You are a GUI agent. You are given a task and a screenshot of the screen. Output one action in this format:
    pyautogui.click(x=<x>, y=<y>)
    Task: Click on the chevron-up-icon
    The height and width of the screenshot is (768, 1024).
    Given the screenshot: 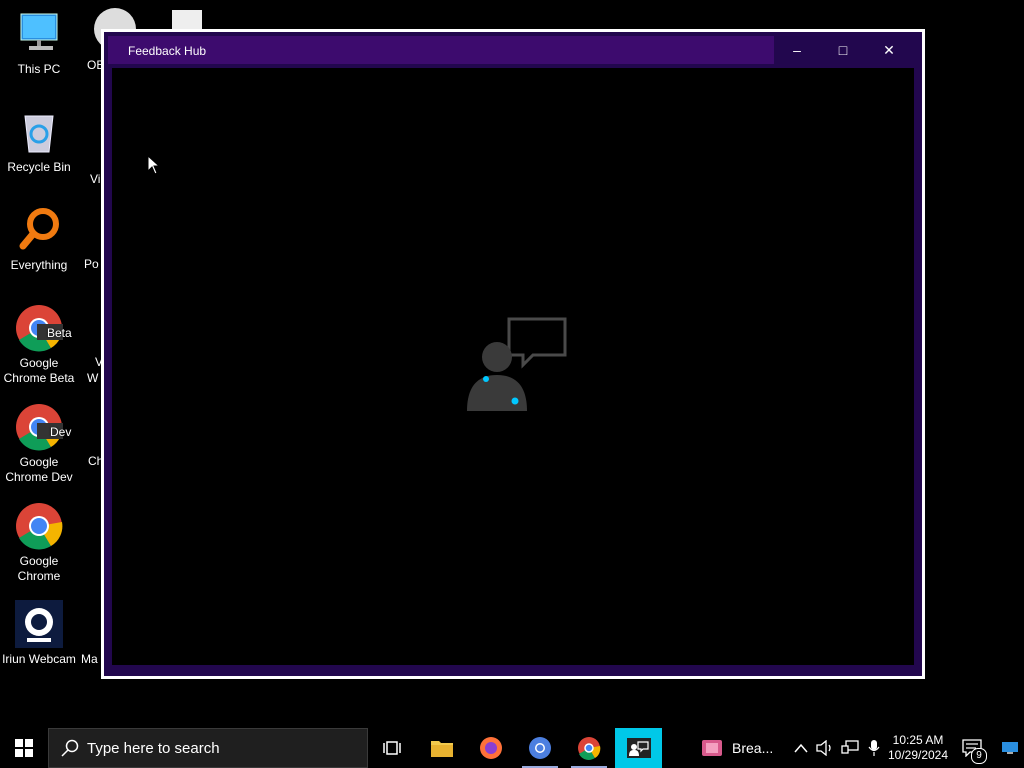 What is the action you would take?
    pyautogui.click(x=801, y=748)
    